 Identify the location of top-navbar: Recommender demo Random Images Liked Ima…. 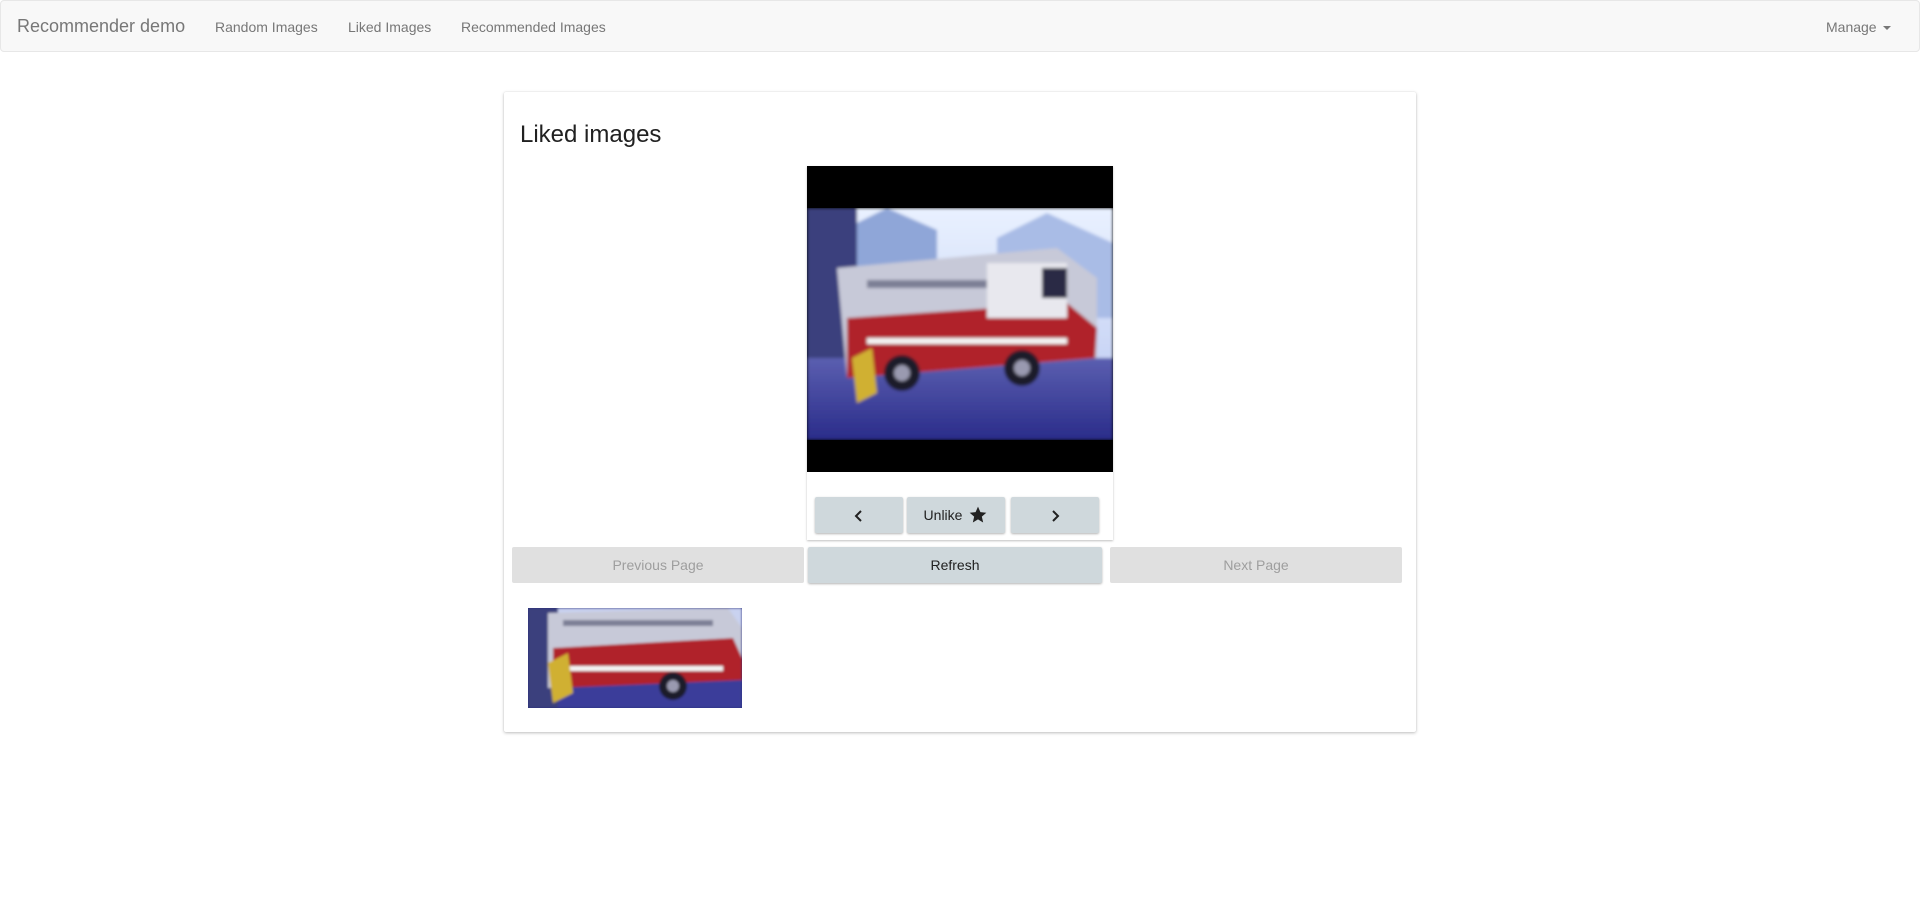
(960, 26).